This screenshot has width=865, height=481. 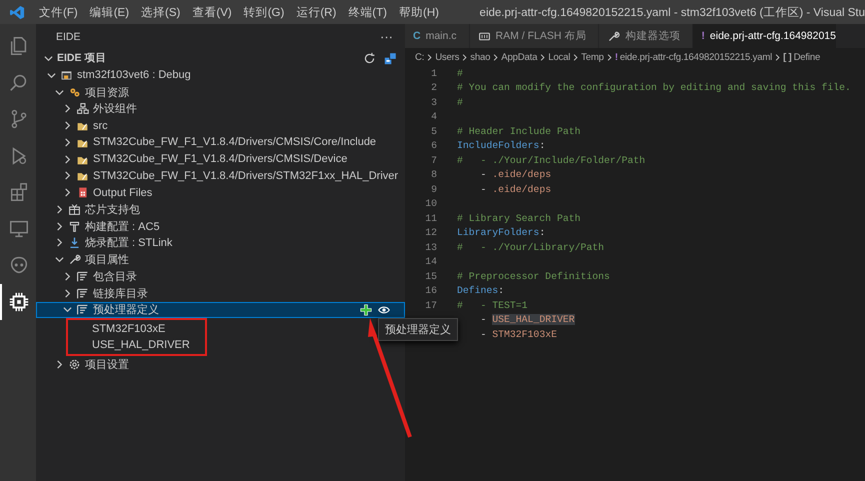 I want to click on tree-item: 包含目录, so click(x=115, y=276).